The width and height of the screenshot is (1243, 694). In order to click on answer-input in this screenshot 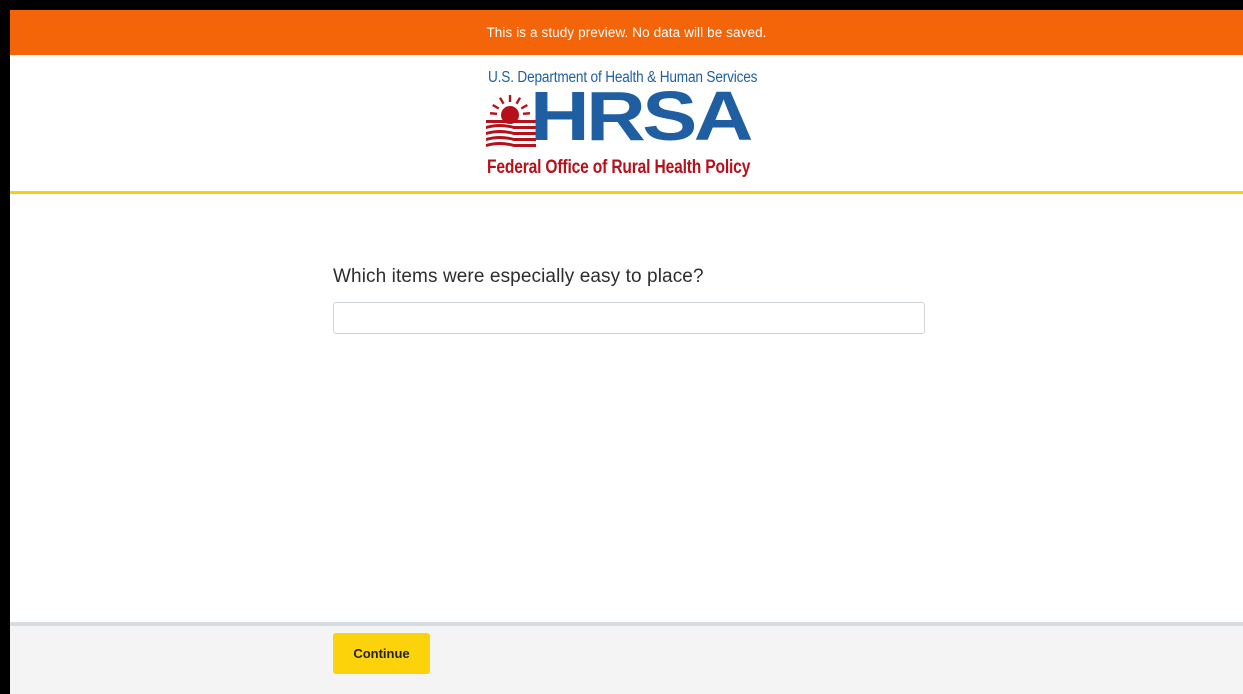, I will do `click(629, 318)`.